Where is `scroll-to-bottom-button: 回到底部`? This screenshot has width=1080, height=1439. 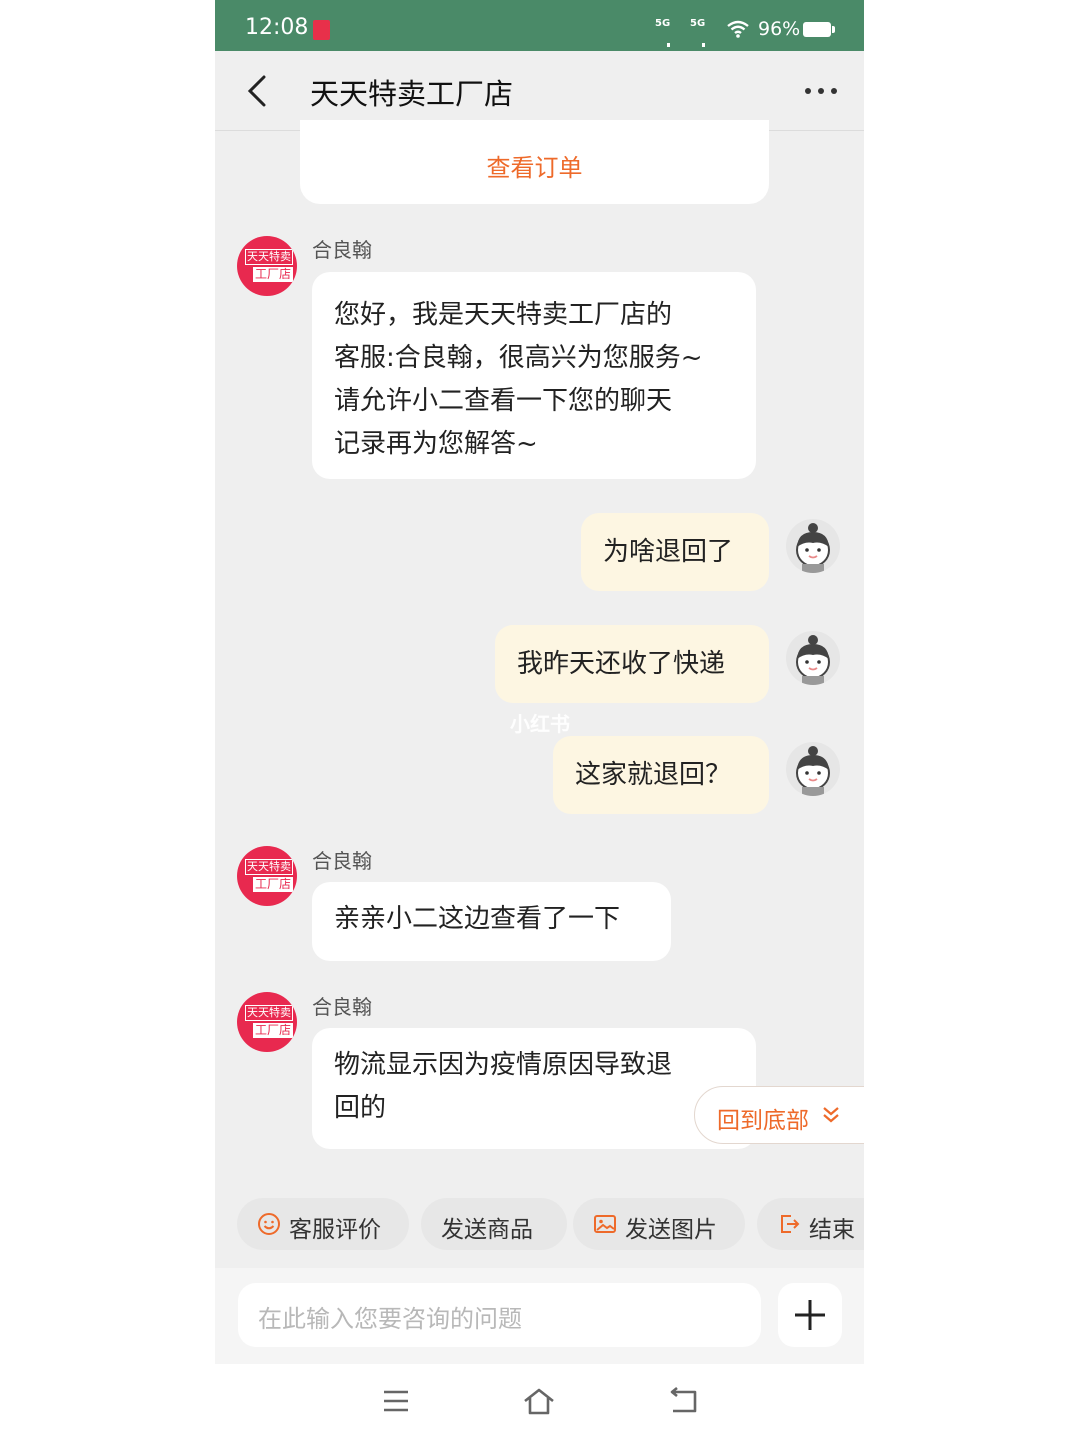 scroll-to-bottom-button: 回到底部 is located at coordinates (779, 1115).